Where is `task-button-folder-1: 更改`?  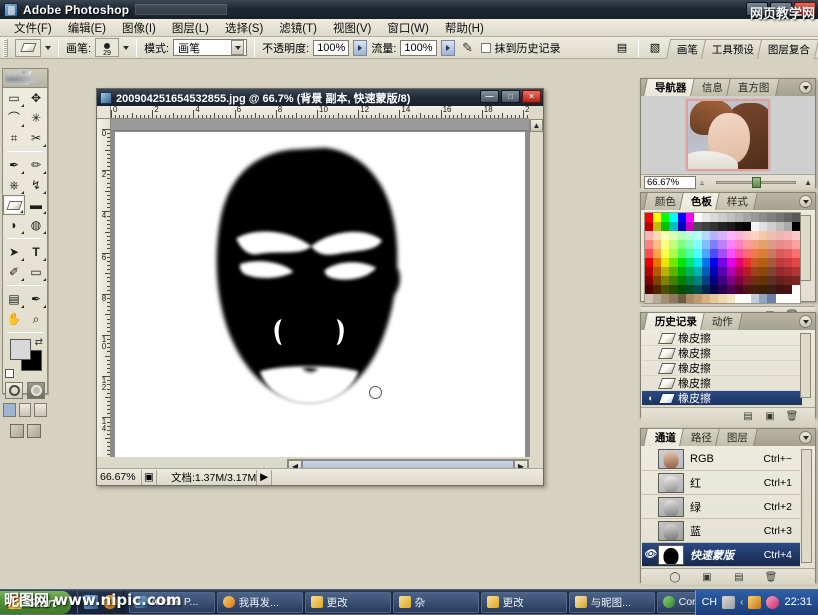
task-button-folder-1: 更改 is located at coordinates (347, 602).